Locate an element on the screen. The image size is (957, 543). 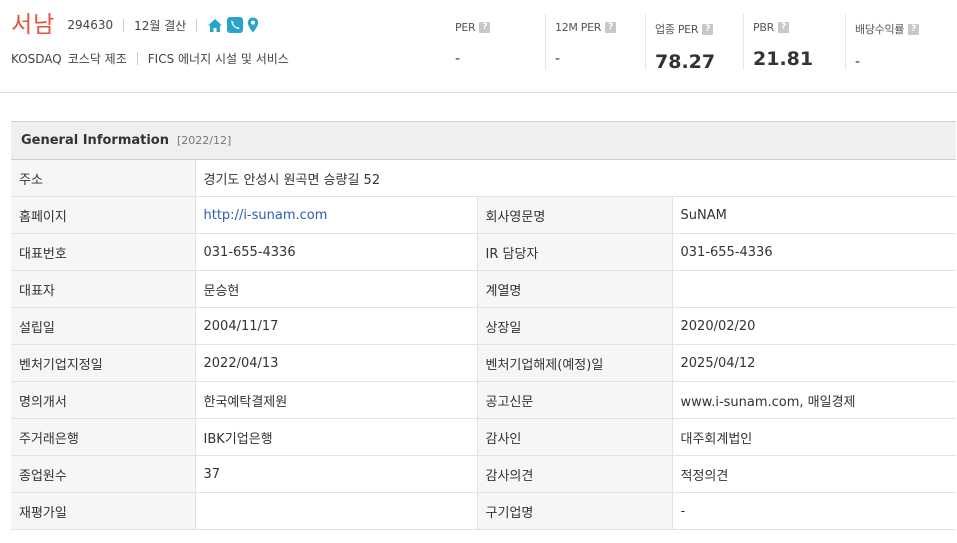
market-name: KOSDAQ is located at coordinates (36, 58).